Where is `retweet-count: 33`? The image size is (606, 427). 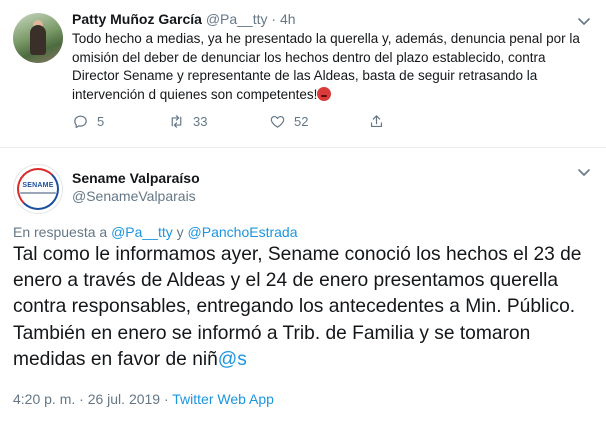
retweet-count: 33 is located at coordinates (200, 121).